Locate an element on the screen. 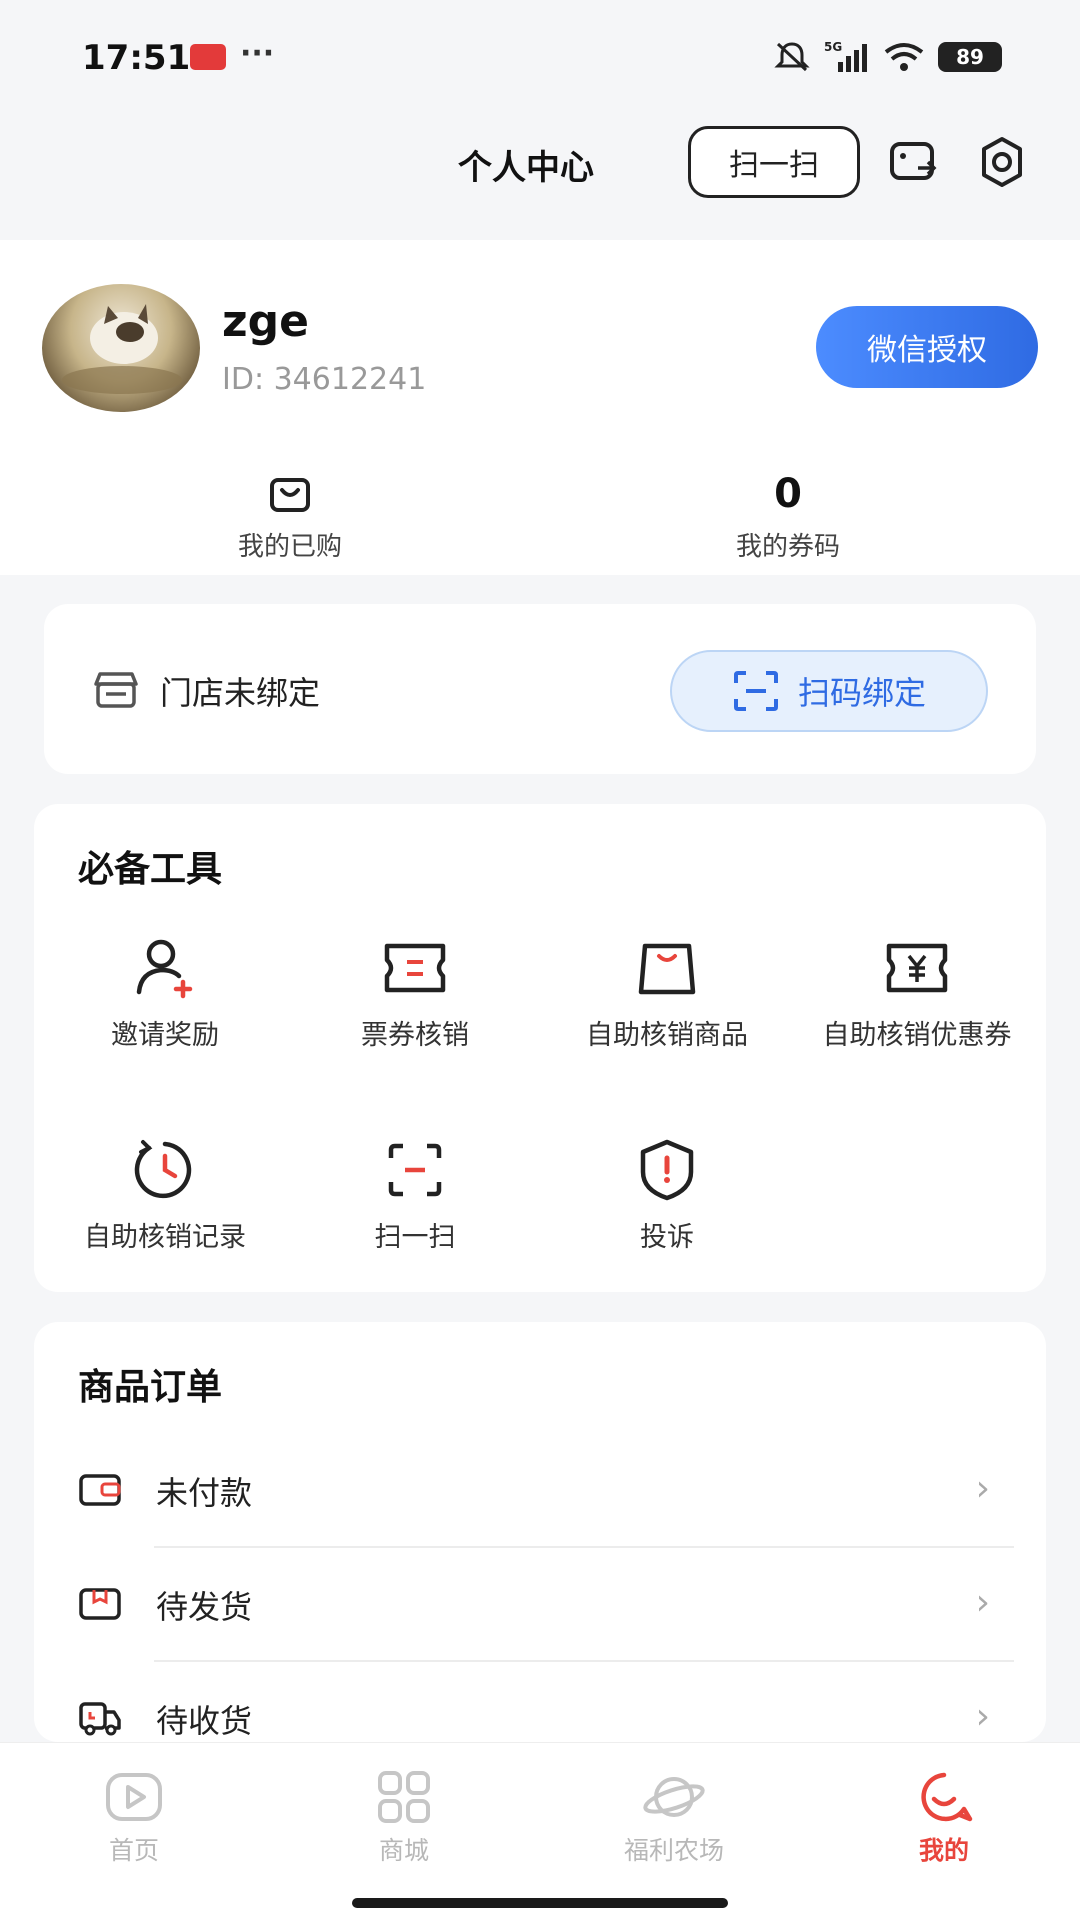  tools-title: 必备工具 is located at coordinates (150, 869).